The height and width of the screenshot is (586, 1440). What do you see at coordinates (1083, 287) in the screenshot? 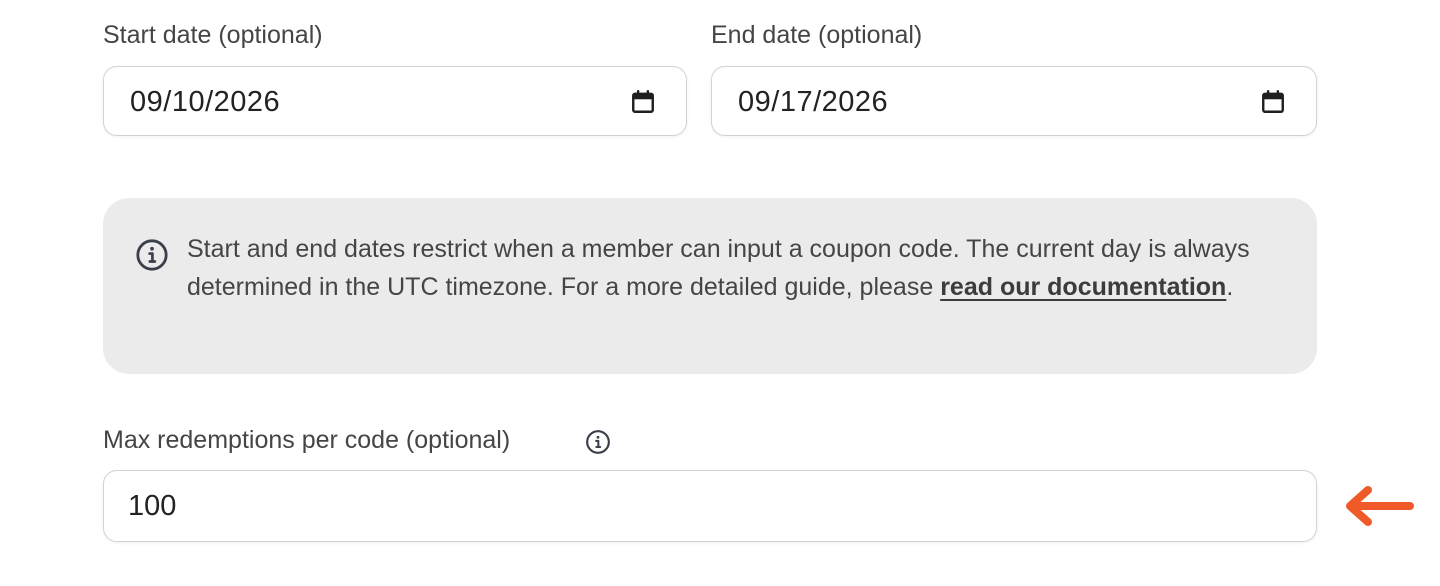
I see `read-documentation-link: read our documentation` at bounding box center [1083, 287].